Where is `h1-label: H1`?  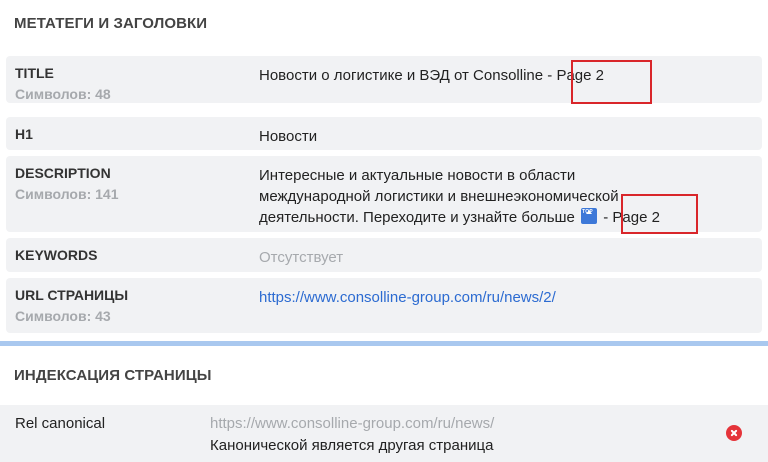
h1-label: H1 is located at coordinates (24, 134).